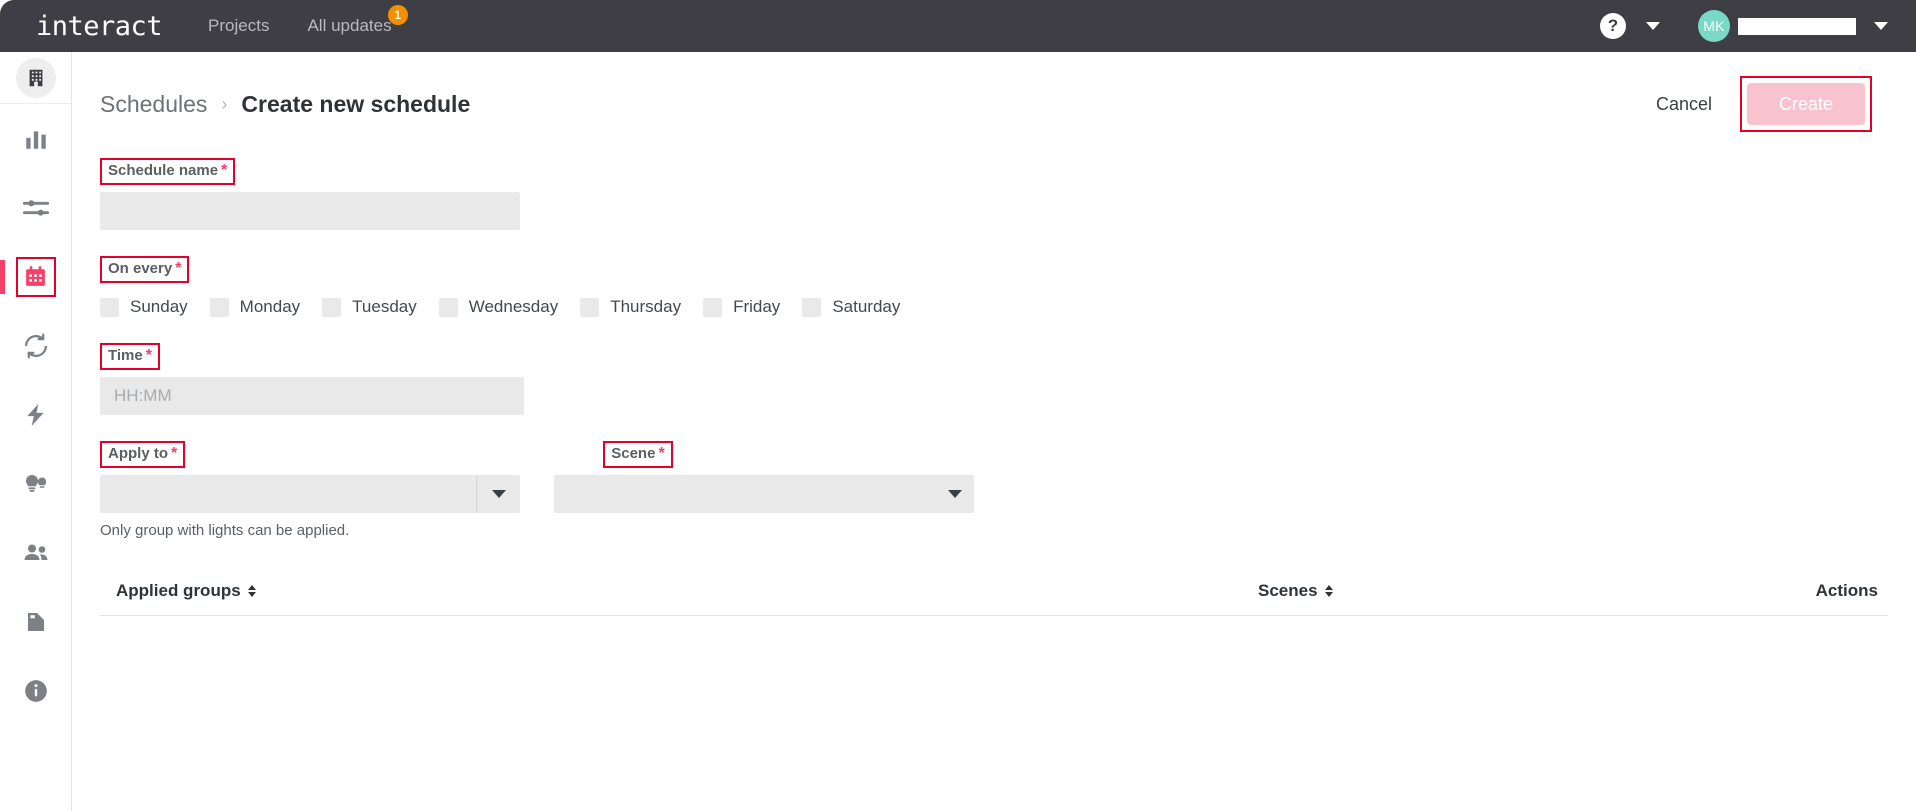 This screenshot has height=811, width=1916. I want to click on nav-all-updates: All updates 1, so click(357, 20).